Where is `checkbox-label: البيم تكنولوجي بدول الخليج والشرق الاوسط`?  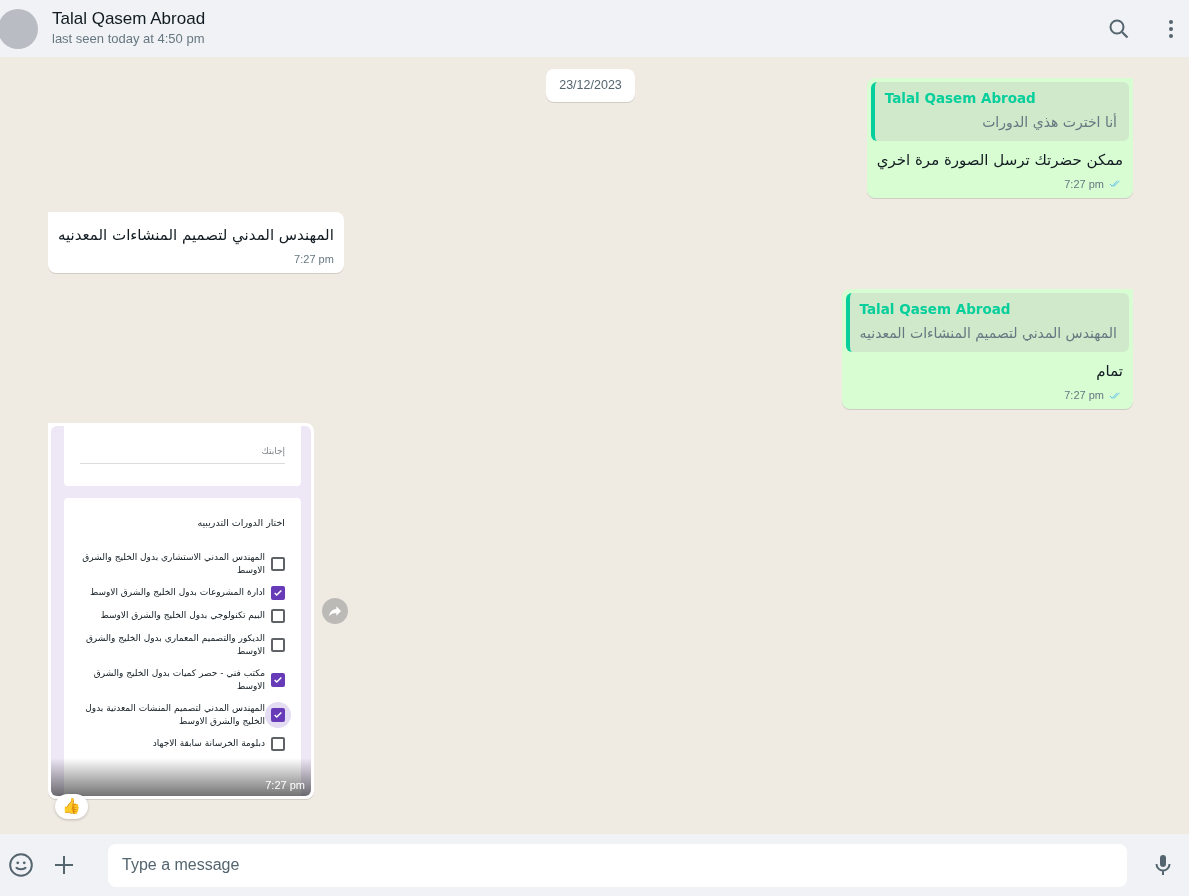
checkbox-label: البيم تكنولوجي بدول الخليج والشرق الاوسط is located at coordinates (182, 615).